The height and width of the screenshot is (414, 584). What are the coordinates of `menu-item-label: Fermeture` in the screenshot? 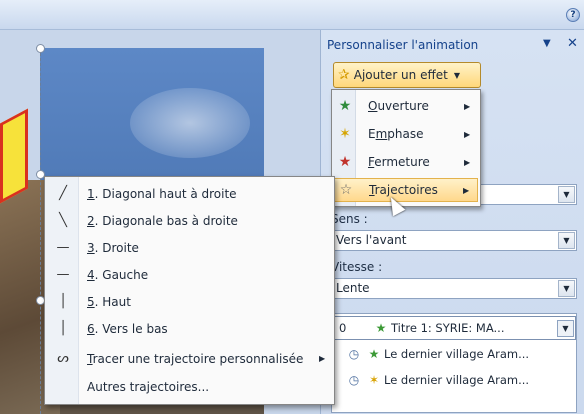 It's located at (410, 162).